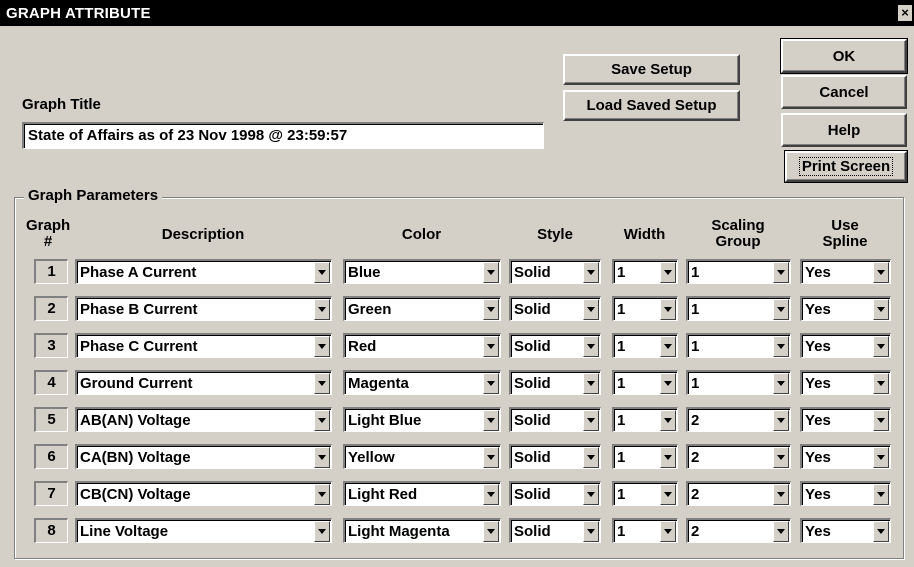  I want to click on description-combo: Phase C Current, so click(203, 345).